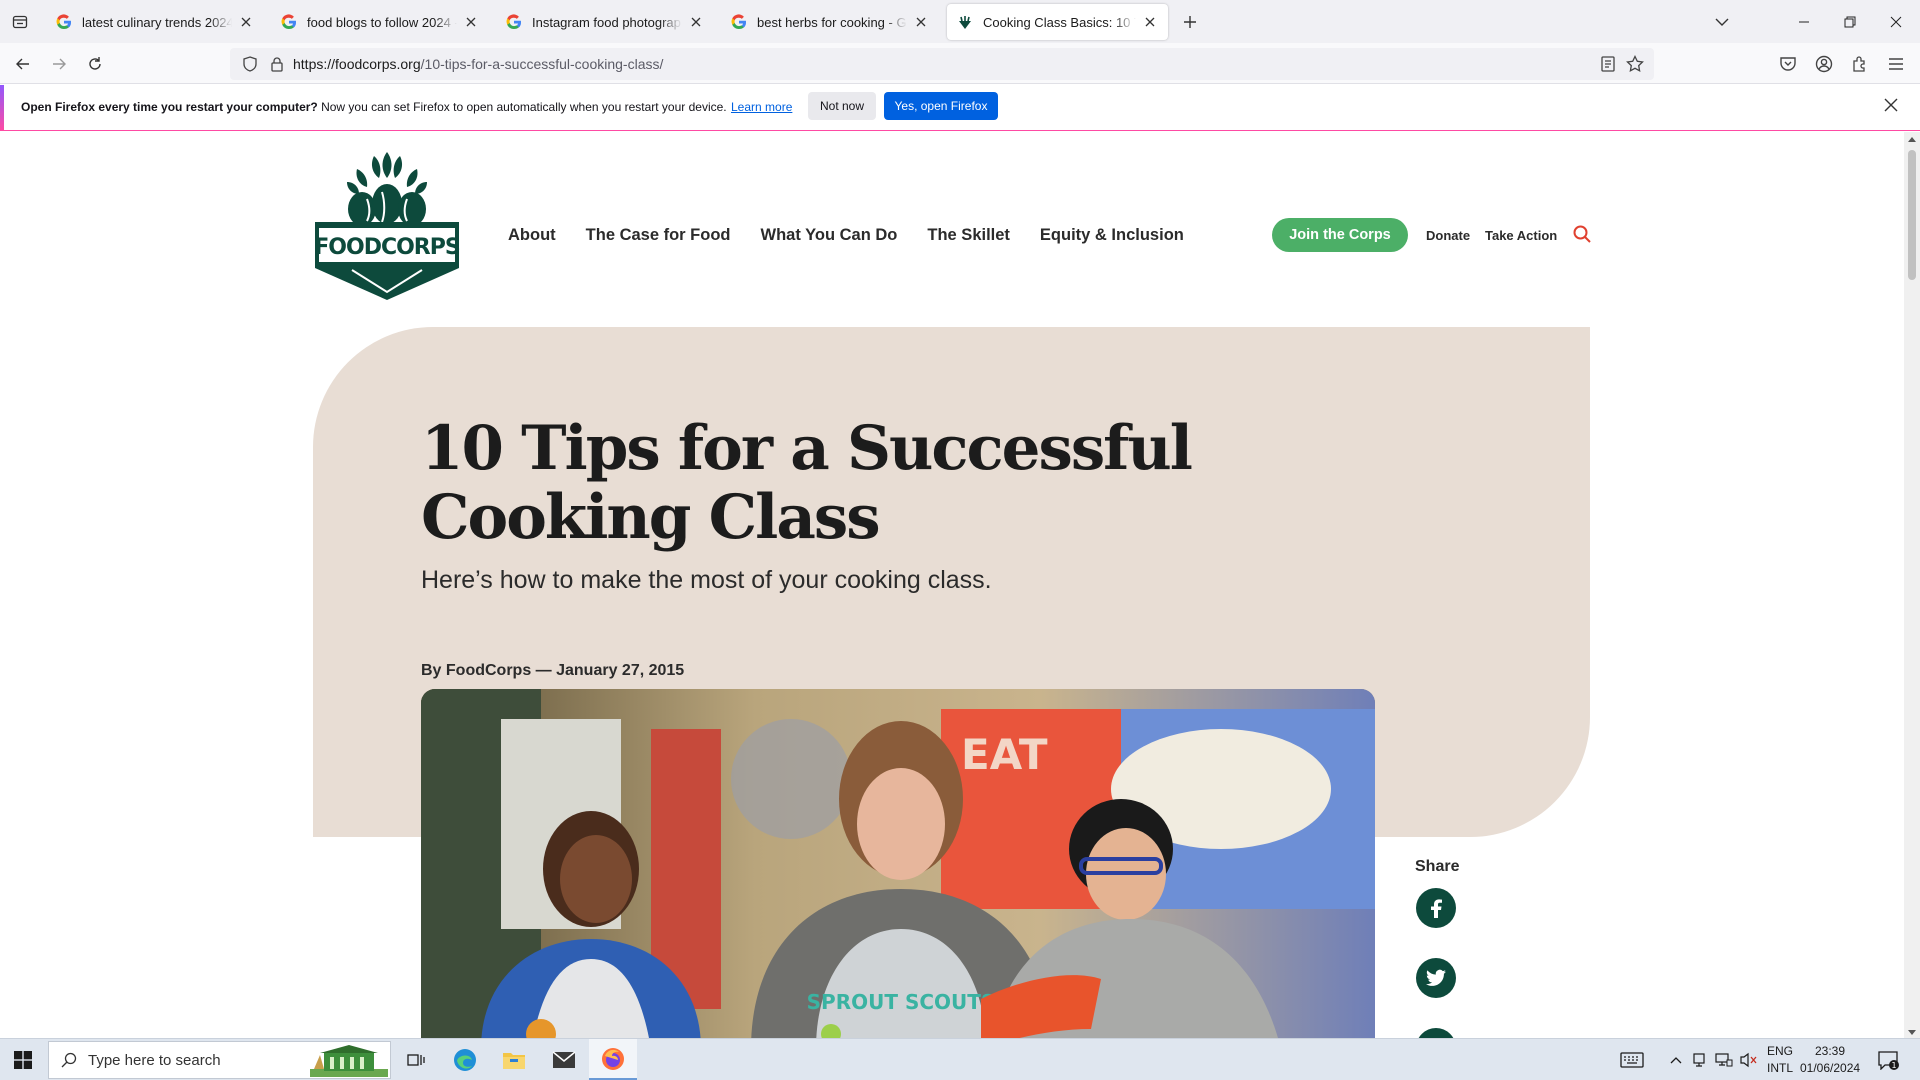  I want to click on nav-case-for-food: The Case for Food, so click(658, 235).